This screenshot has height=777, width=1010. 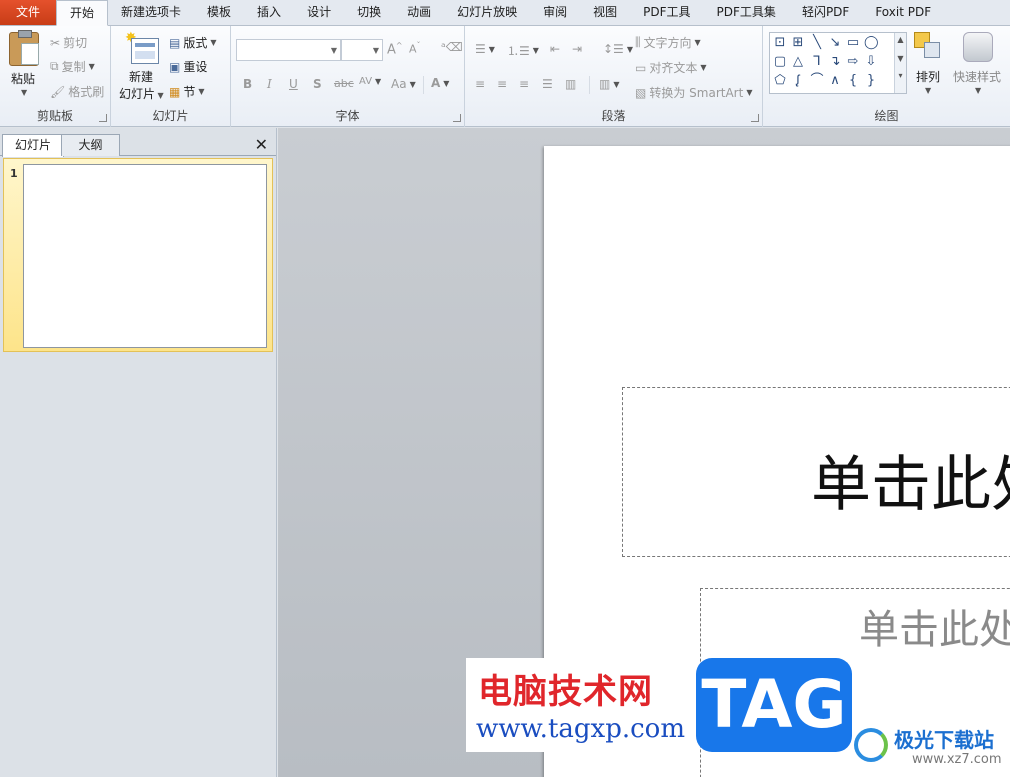 What do you see at coordinates (547, 84) in the screenshot?
I see `justify-button: ☰` at bounding box center [547, 84].